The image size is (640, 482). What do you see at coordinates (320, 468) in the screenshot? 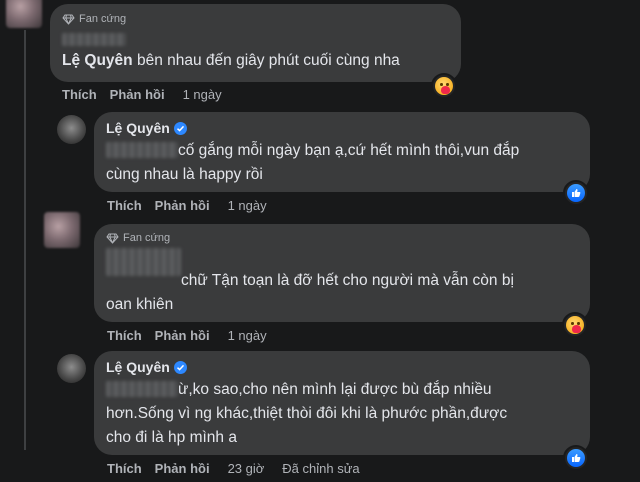
I see `edited-label: Đã chỉnh sửa` at bounding box center [320, 468].